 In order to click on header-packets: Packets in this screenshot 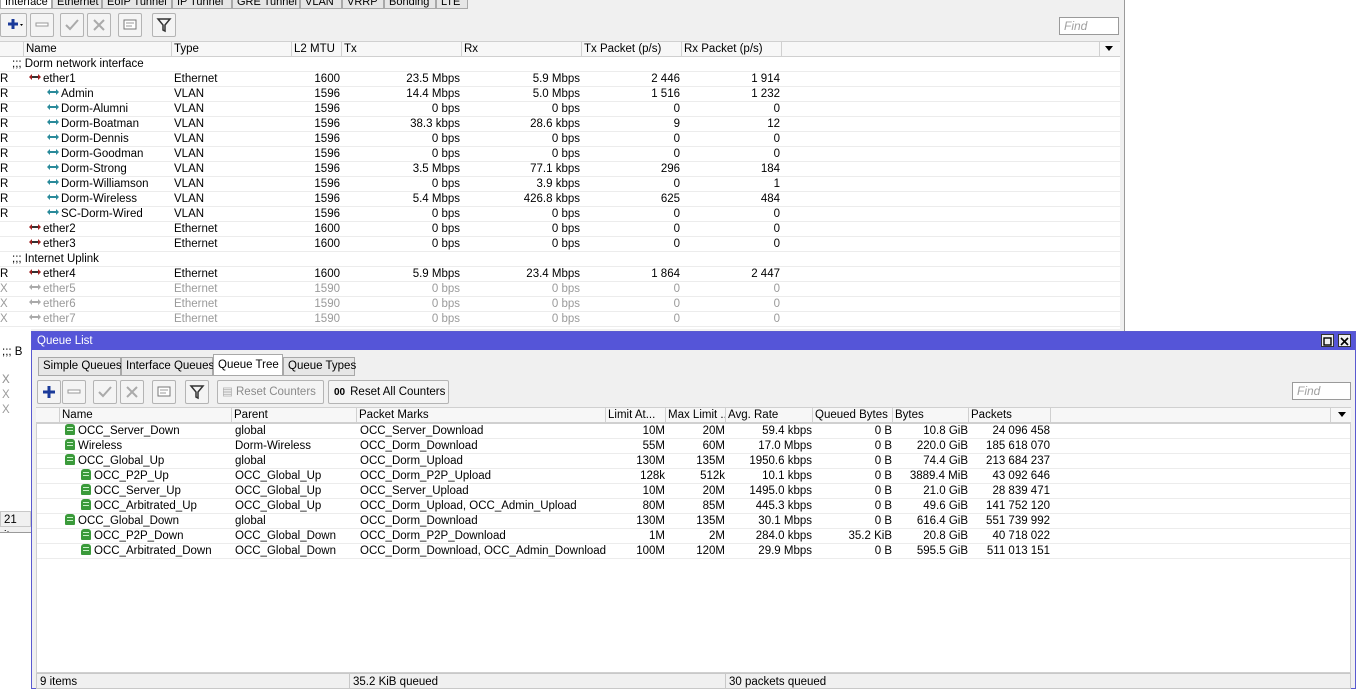, I will do `click(1010, 415)`.